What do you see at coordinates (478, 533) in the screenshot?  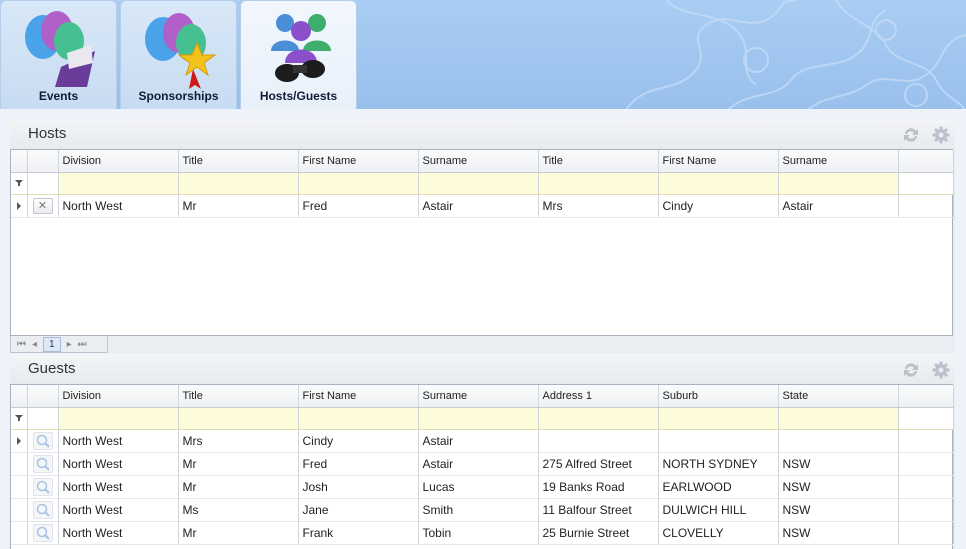 I see `cell-surname: Tobin` at bounding box center [478, 533].